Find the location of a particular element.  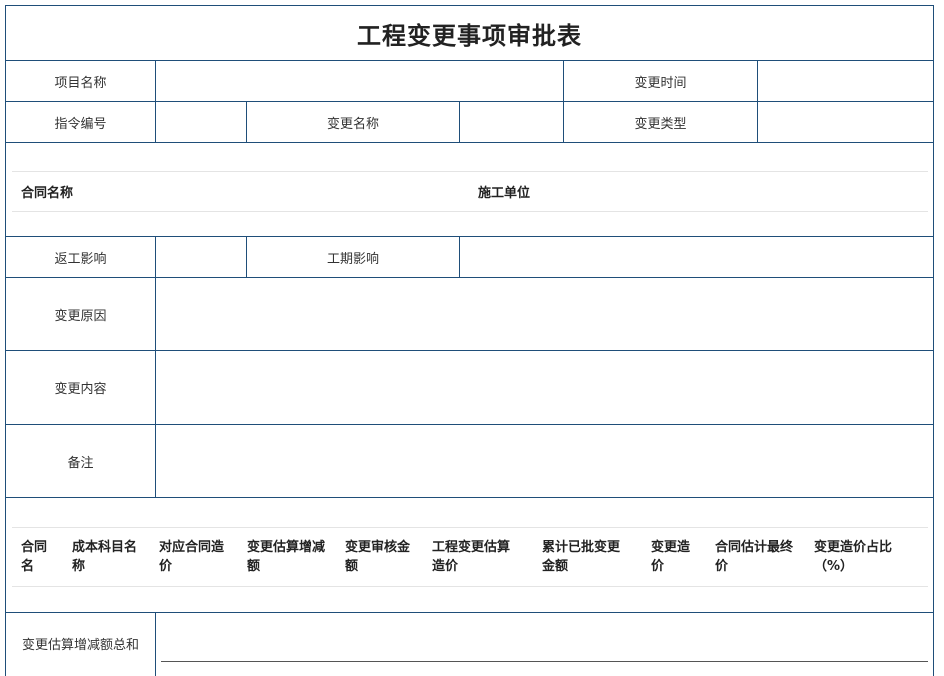

remarks-field is located at coordinates (544, 461).